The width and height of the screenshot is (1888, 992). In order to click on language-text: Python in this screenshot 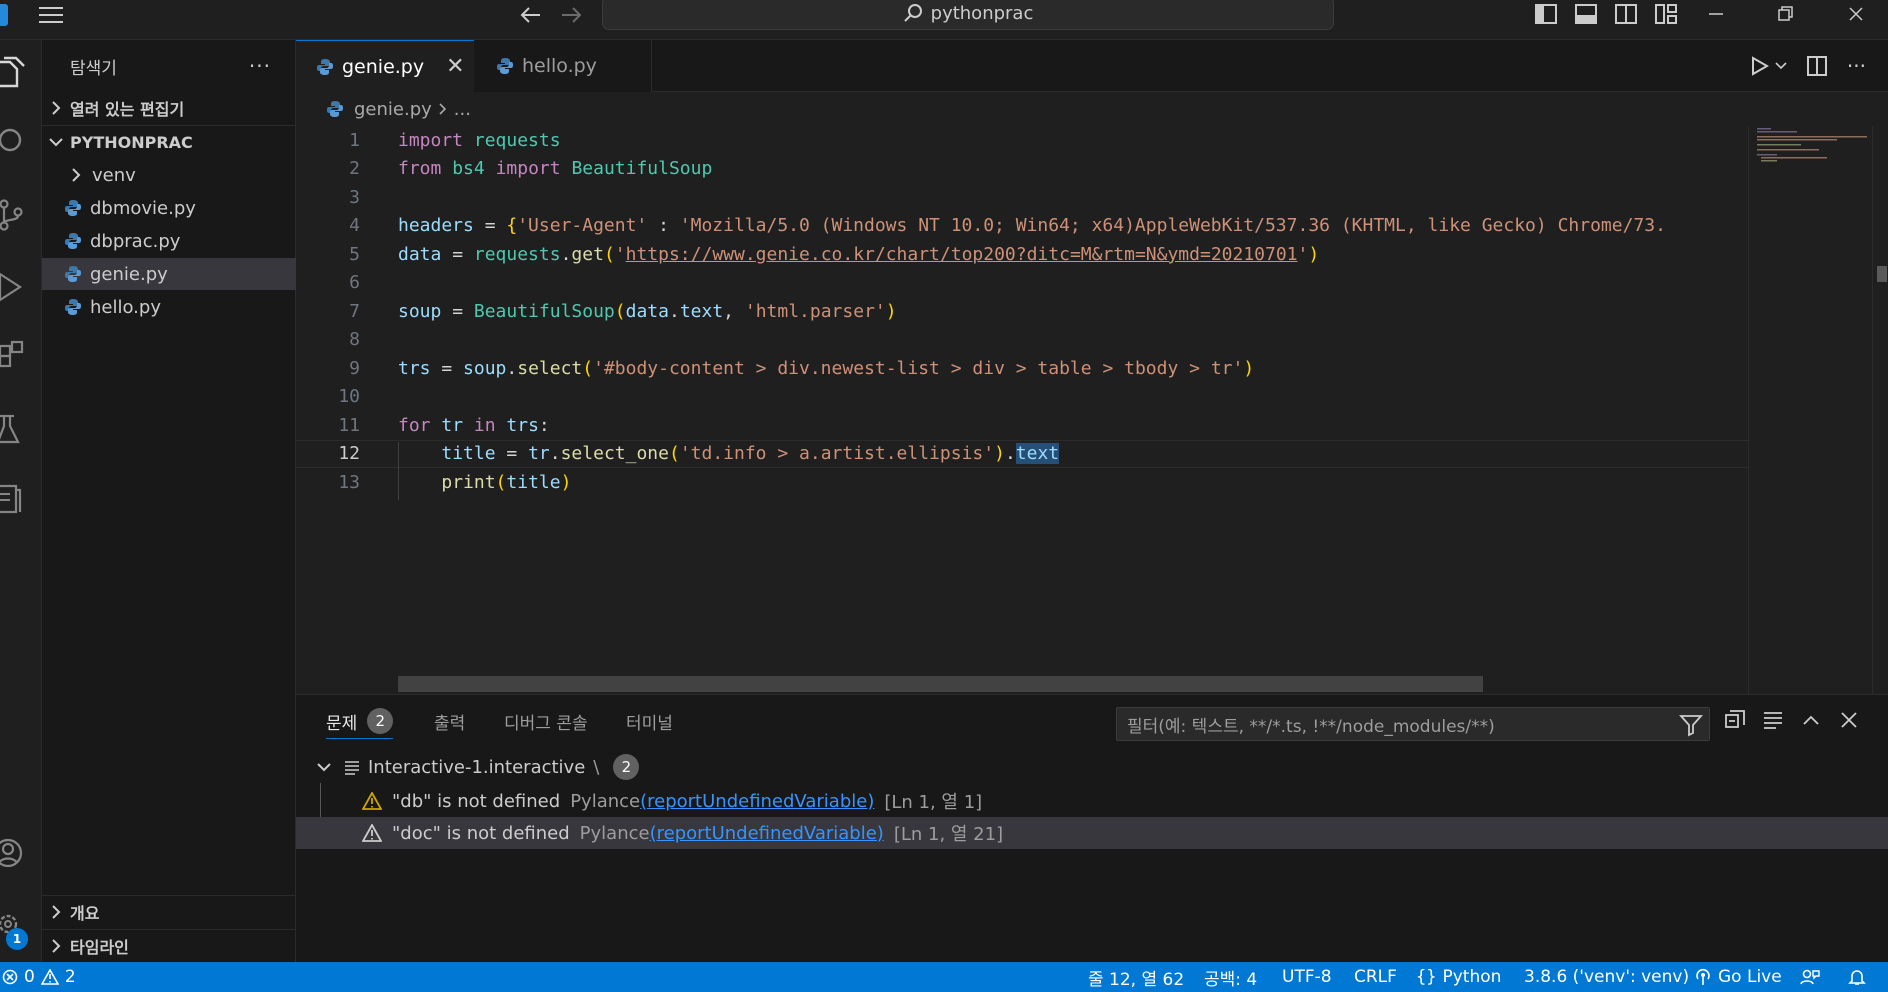, I will do `click(1472, 977)`.